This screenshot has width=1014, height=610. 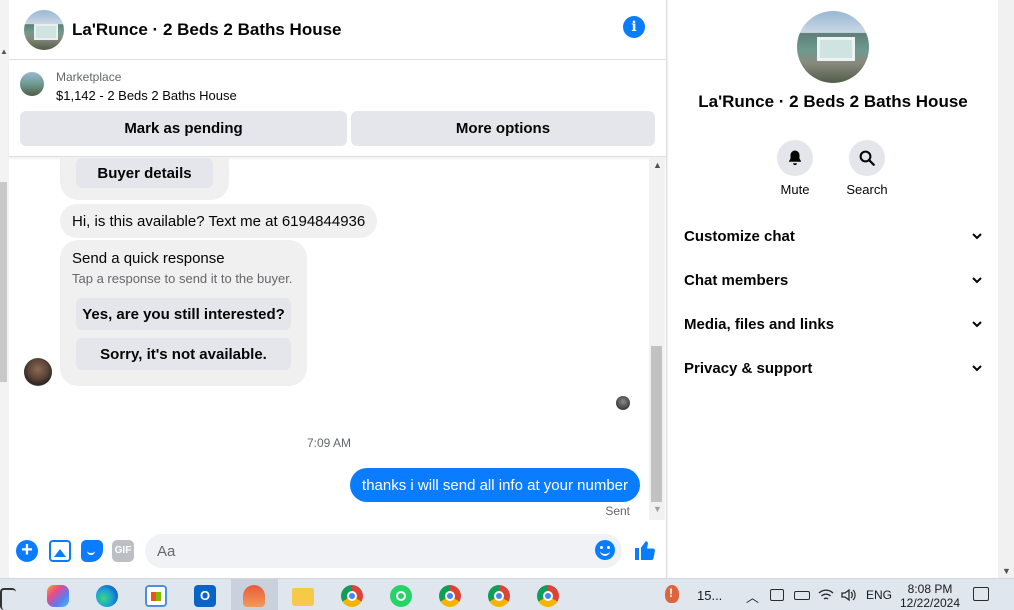 I want to click on clock-time: 8:08 PM, so click(x=930, y=589).